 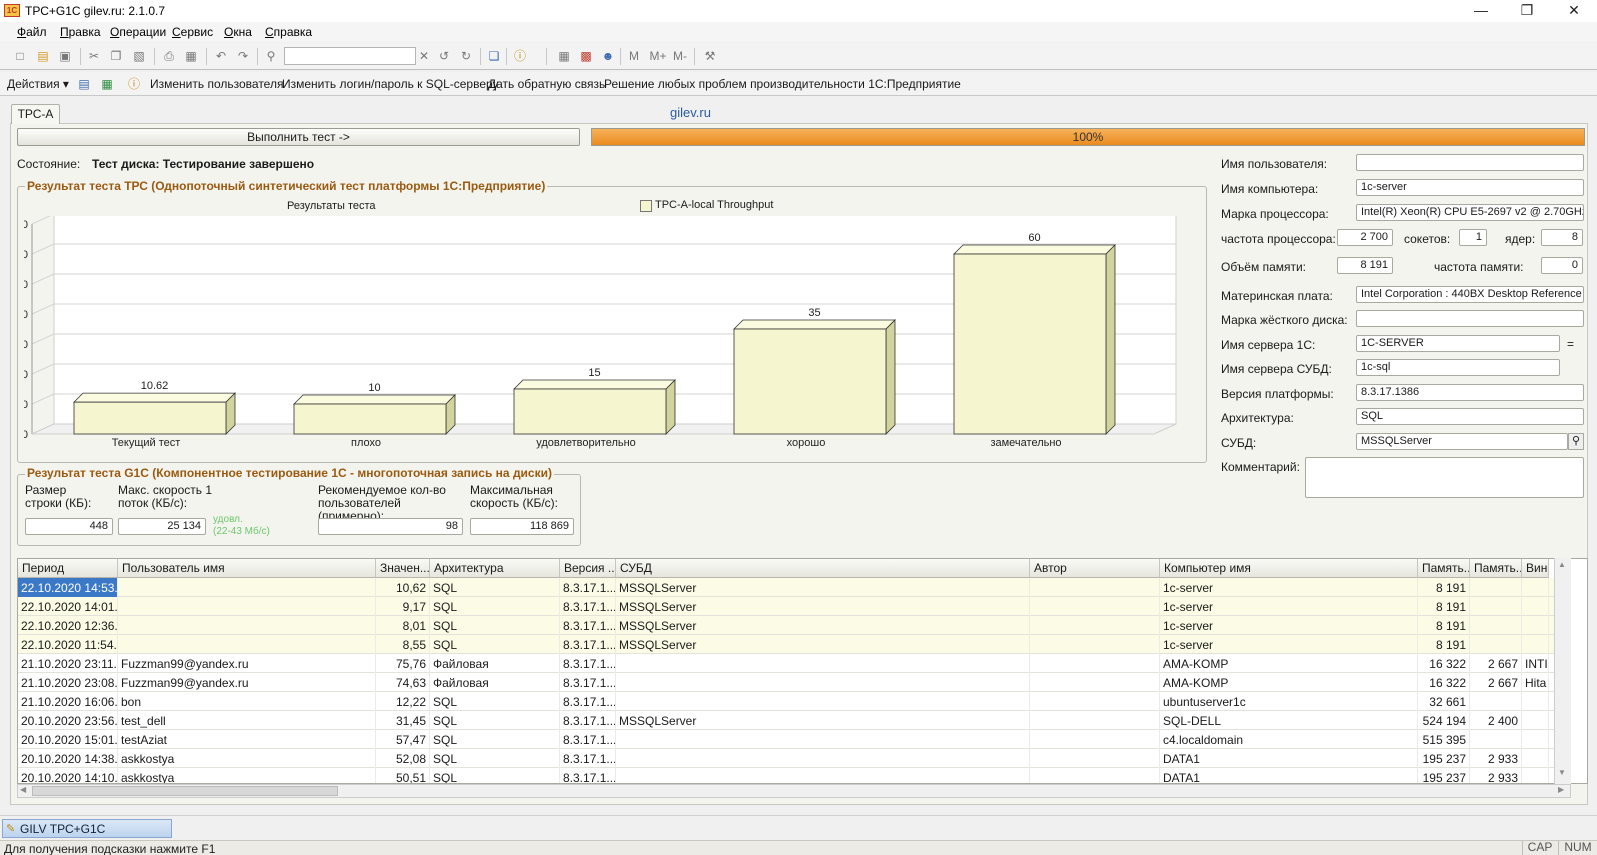 What do you see at coordinates (1481, 11) in the screenshot?
I see `minimize-button: —` at bounding box center [1481, 11].